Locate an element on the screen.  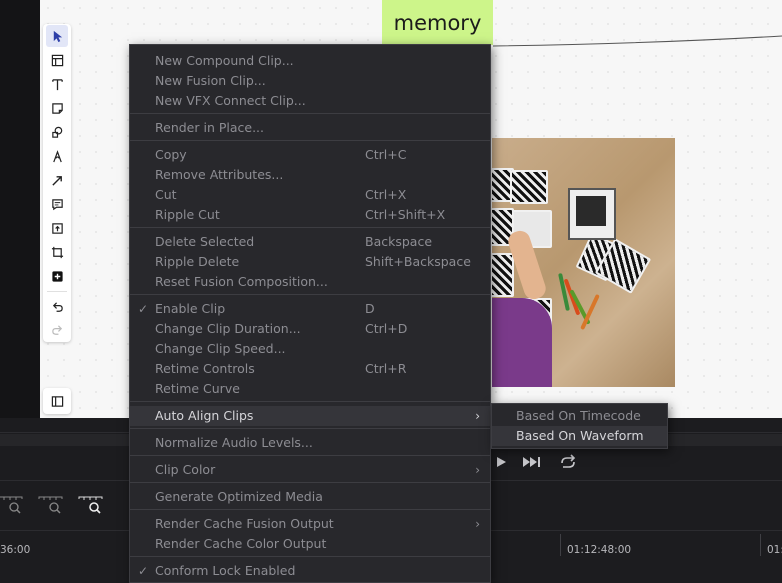
add-tool is located at coordinates (57, 276).